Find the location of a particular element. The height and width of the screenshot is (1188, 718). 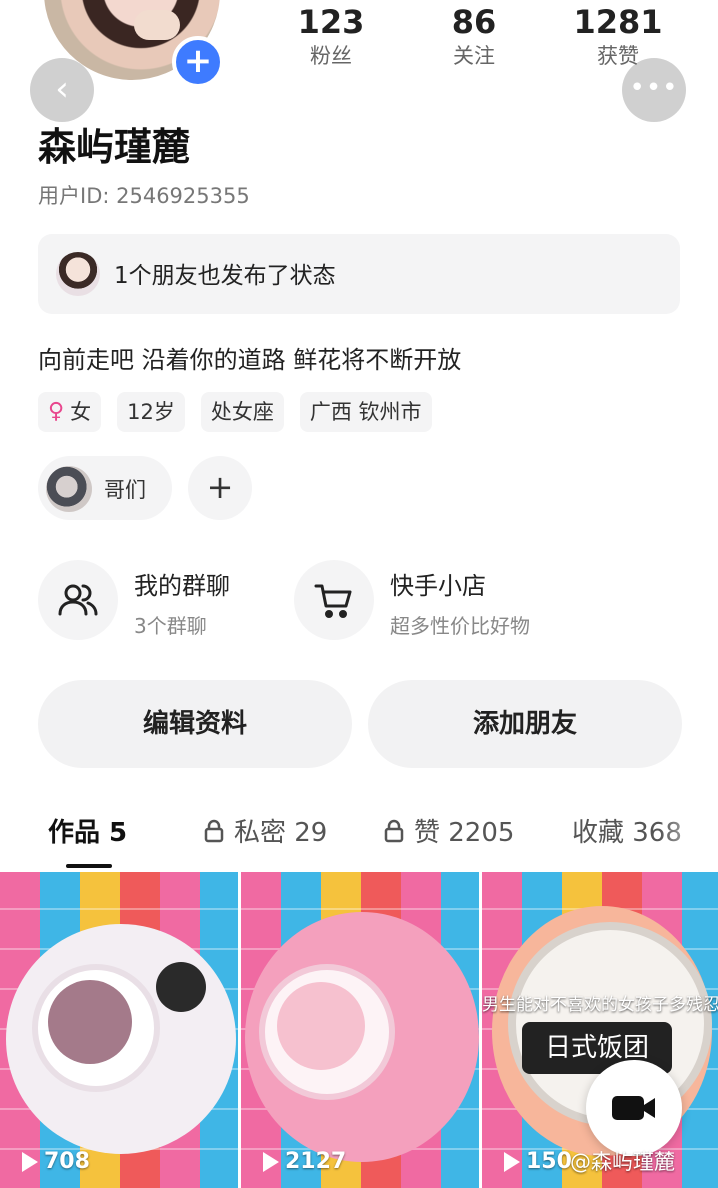

likes-count: 1281 is located at coordinates (618, 22).